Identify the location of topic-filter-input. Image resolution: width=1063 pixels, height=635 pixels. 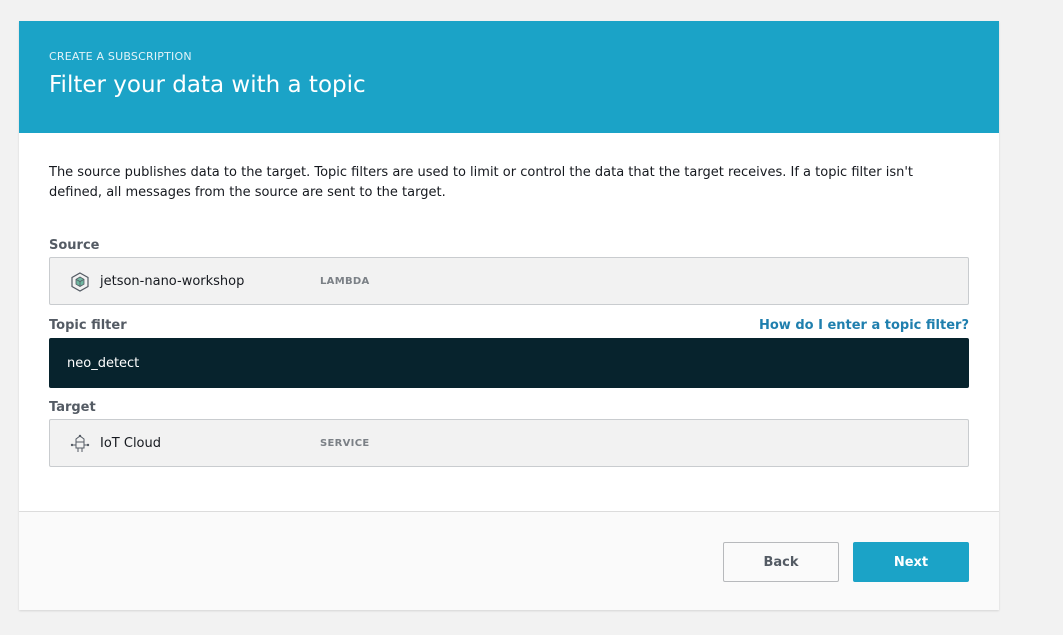
(509, 363).